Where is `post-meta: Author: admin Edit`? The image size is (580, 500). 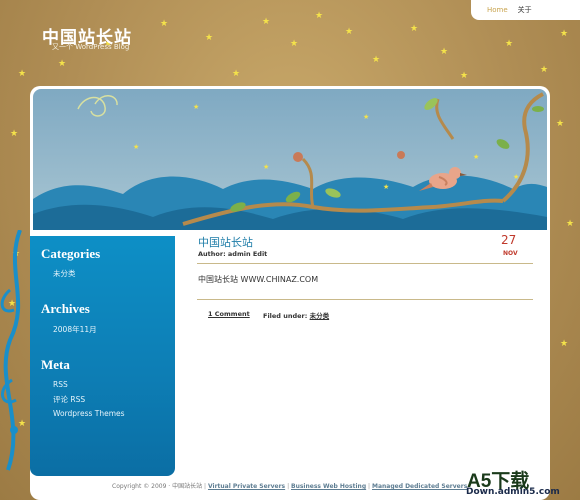 post-meta: Author: admin Edit is located at coordinates (233, 254).